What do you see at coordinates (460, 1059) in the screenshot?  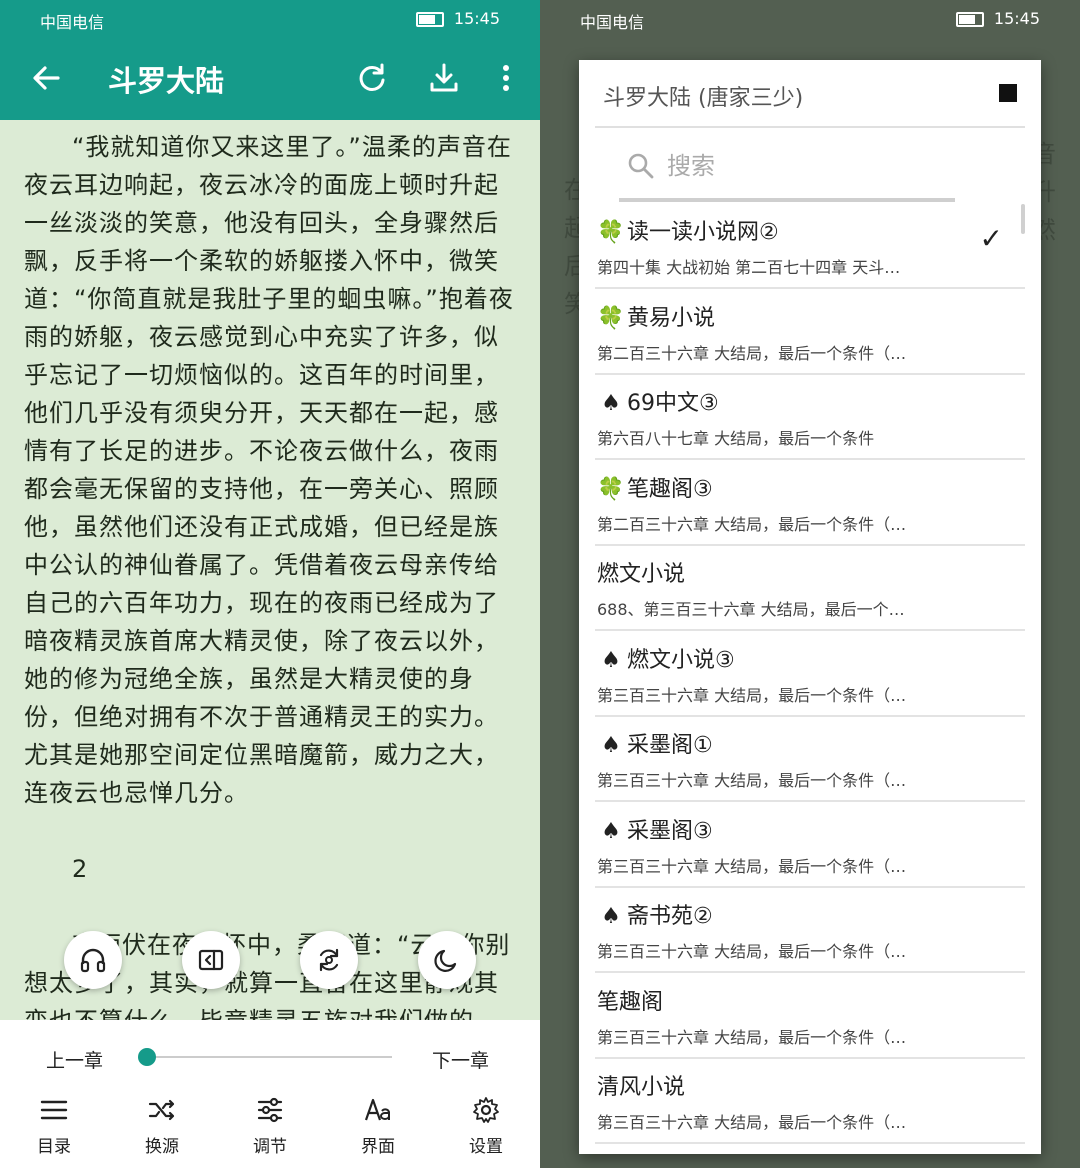 I see `next-chapter-button: 下一章` at bounding box center [460, 1059].